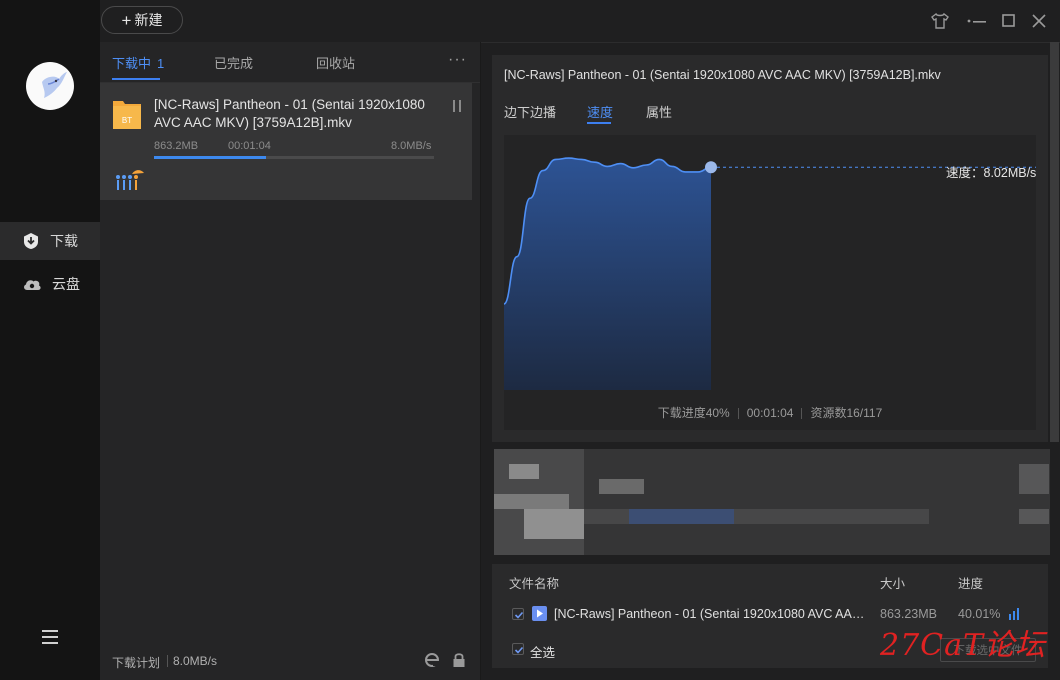 This screenshot has height=680, width=1060. I want to click on task-size: 863.2MB, so click(176, 146).